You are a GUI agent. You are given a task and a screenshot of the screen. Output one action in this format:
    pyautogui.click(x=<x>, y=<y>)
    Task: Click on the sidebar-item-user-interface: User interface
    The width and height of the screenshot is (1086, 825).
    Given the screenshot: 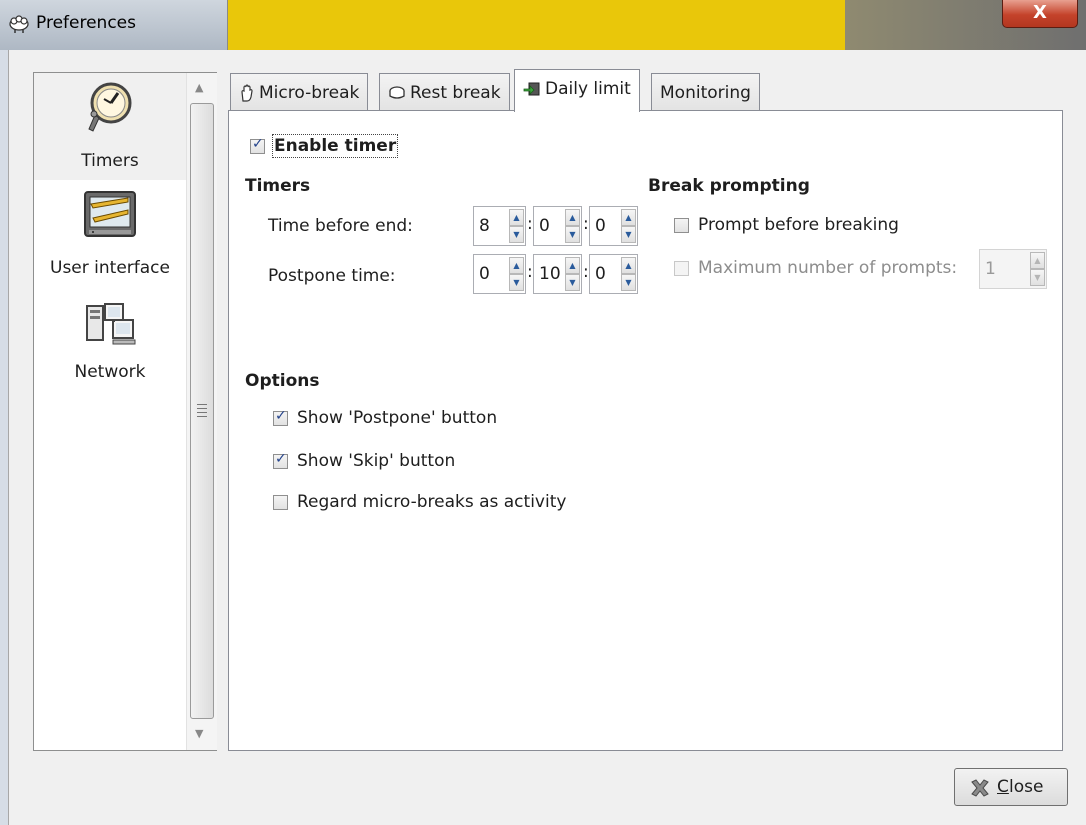 What is the action you would take?
    pyautogui.click(x=110, y=235)
    